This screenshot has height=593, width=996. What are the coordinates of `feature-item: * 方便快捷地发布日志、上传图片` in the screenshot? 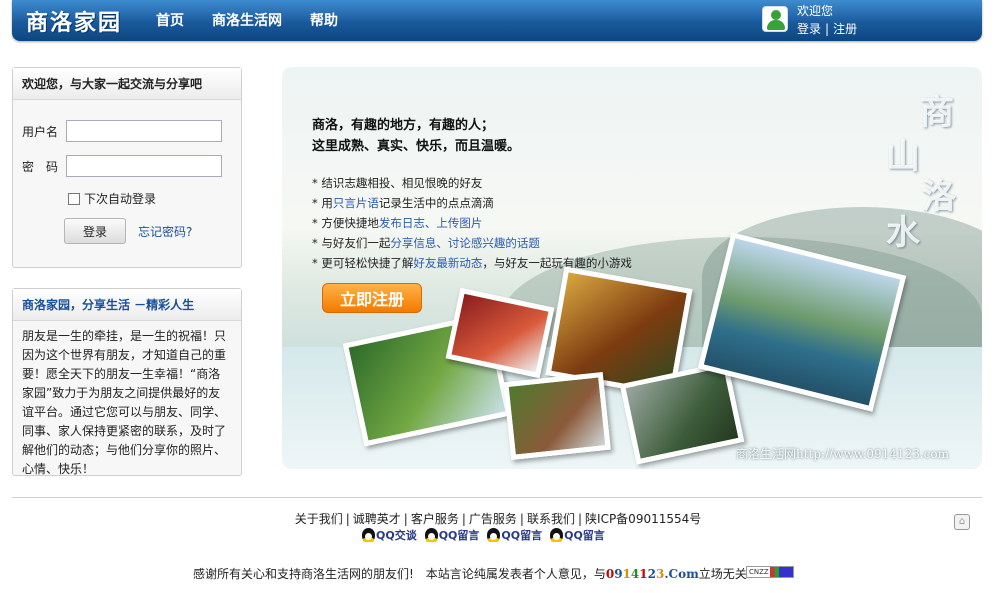 It's located at (397, 223).